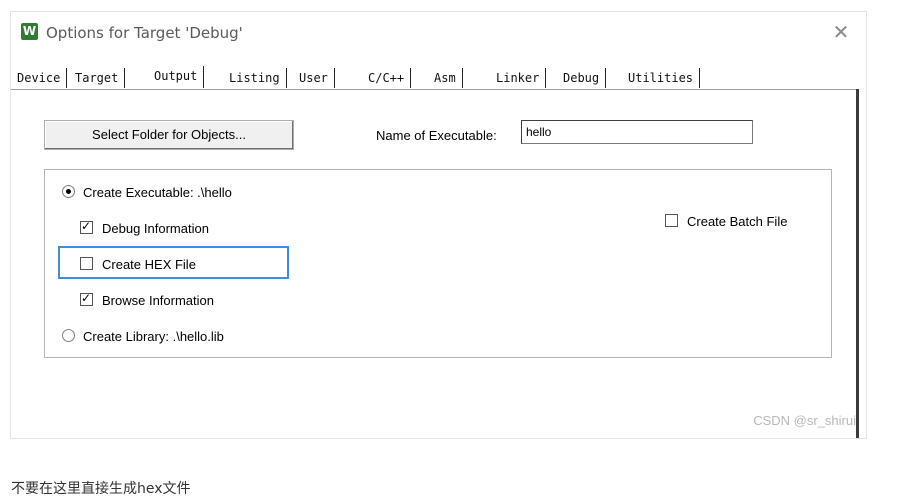  I want to click on create-batch-file-checkbox: Create Batch File, so click(726, 221).